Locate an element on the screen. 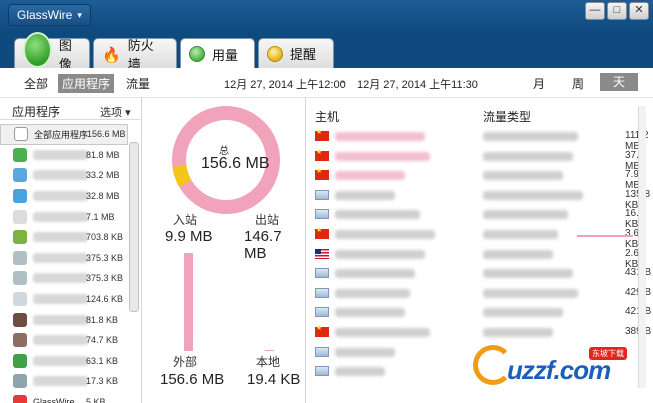 The width and height of the screenshot is (653, 403). tab-graph: 图像 is located at coordinates (52, 51).